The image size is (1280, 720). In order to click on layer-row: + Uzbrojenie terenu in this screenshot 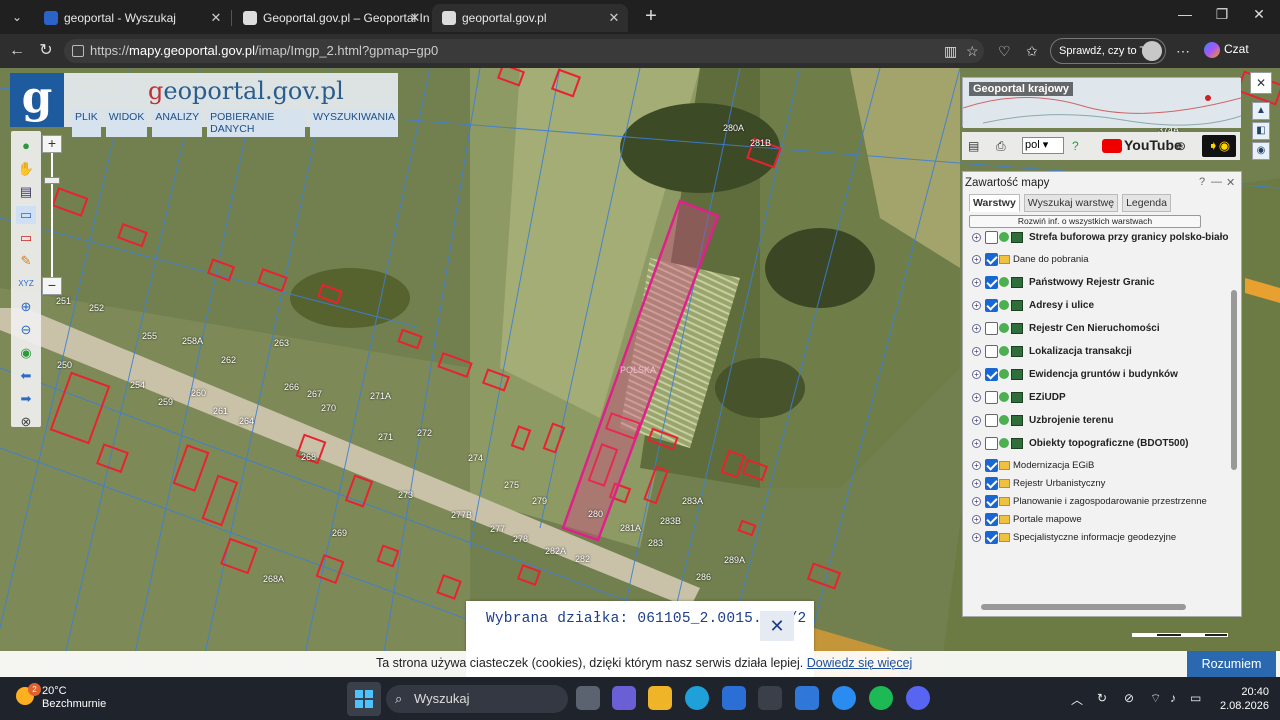, I will do `click(1096, 422)`.